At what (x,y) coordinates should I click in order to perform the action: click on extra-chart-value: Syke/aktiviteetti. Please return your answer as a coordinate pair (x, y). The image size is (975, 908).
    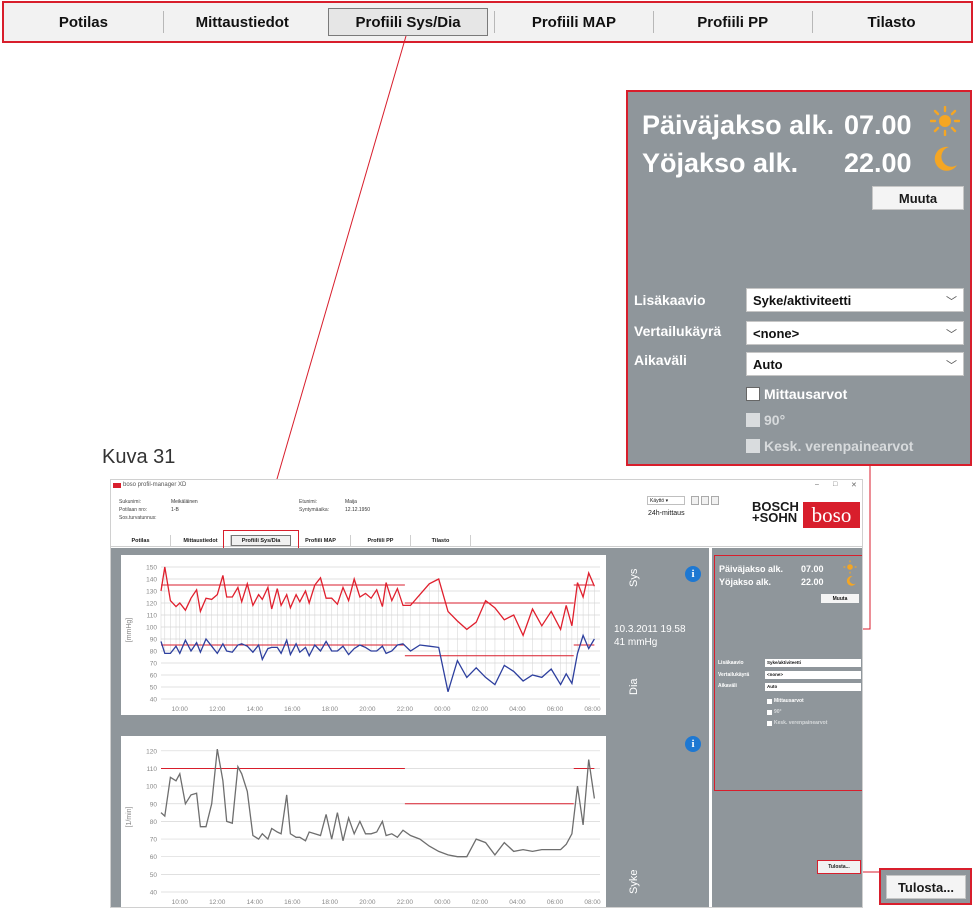
    Looking at the image, I should click on (802, 300).